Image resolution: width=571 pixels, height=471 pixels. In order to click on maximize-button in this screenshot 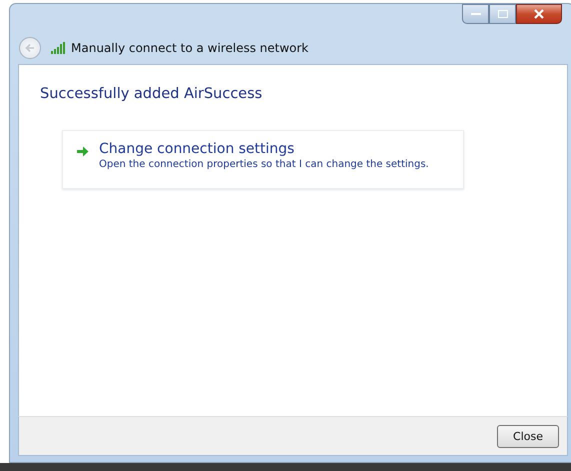, I will do `click(502, 14)`.